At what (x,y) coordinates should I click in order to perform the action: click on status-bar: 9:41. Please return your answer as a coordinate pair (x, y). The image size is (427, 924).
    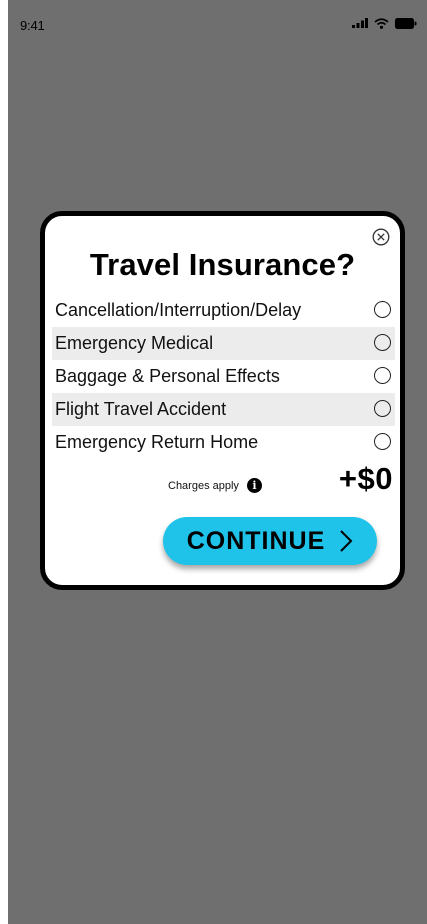
    Looking at the image, I should click on (217, 20).